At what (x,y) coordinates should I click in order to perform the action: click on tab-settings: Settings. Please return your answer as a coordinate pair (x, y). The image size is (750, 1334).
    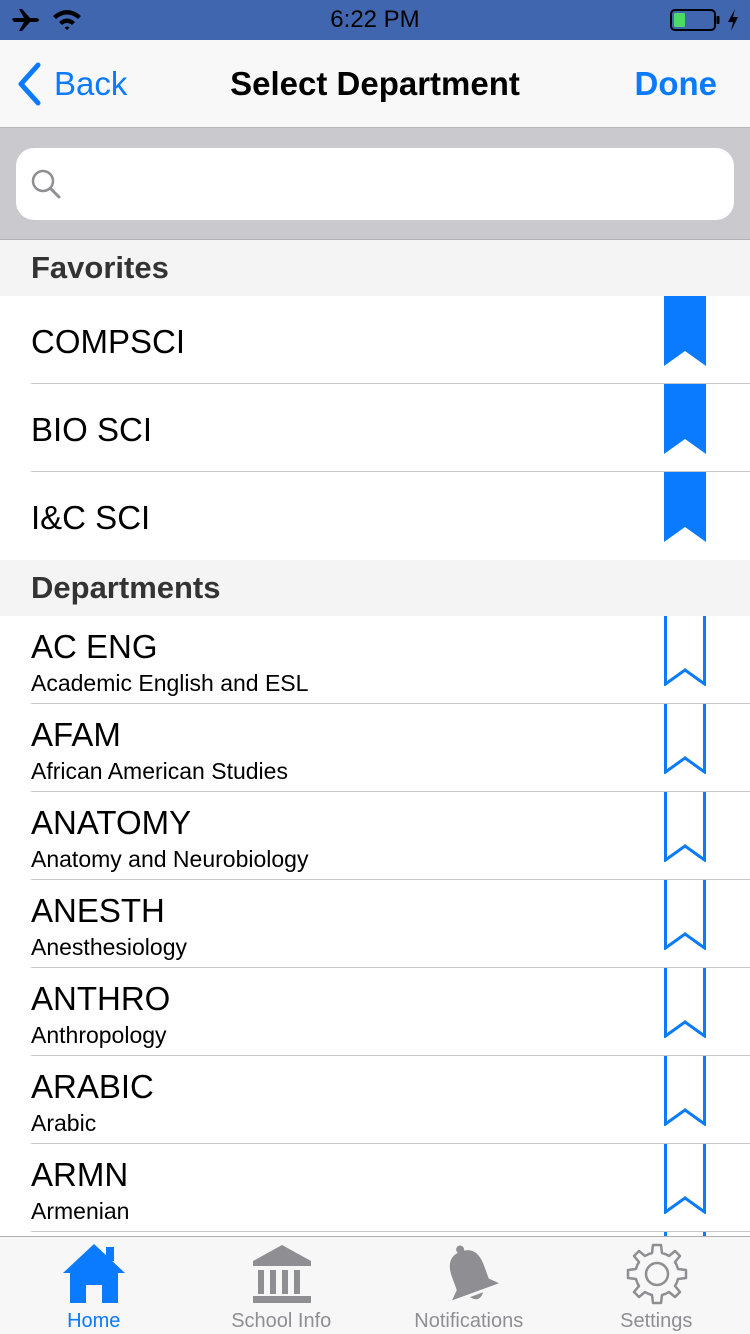
    Looking at the image, I should click on (656, 1285).